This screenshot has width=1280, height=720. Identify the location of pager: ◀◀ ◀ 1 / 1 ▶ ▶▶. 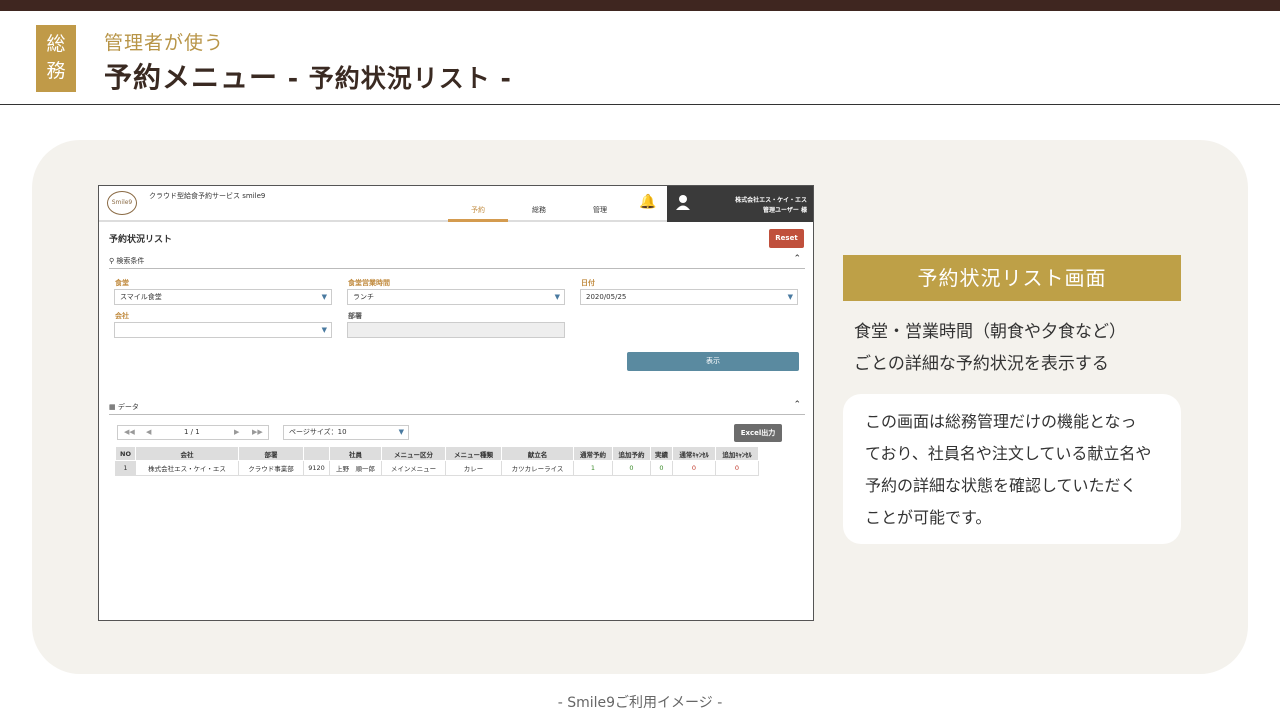
(193, 432).